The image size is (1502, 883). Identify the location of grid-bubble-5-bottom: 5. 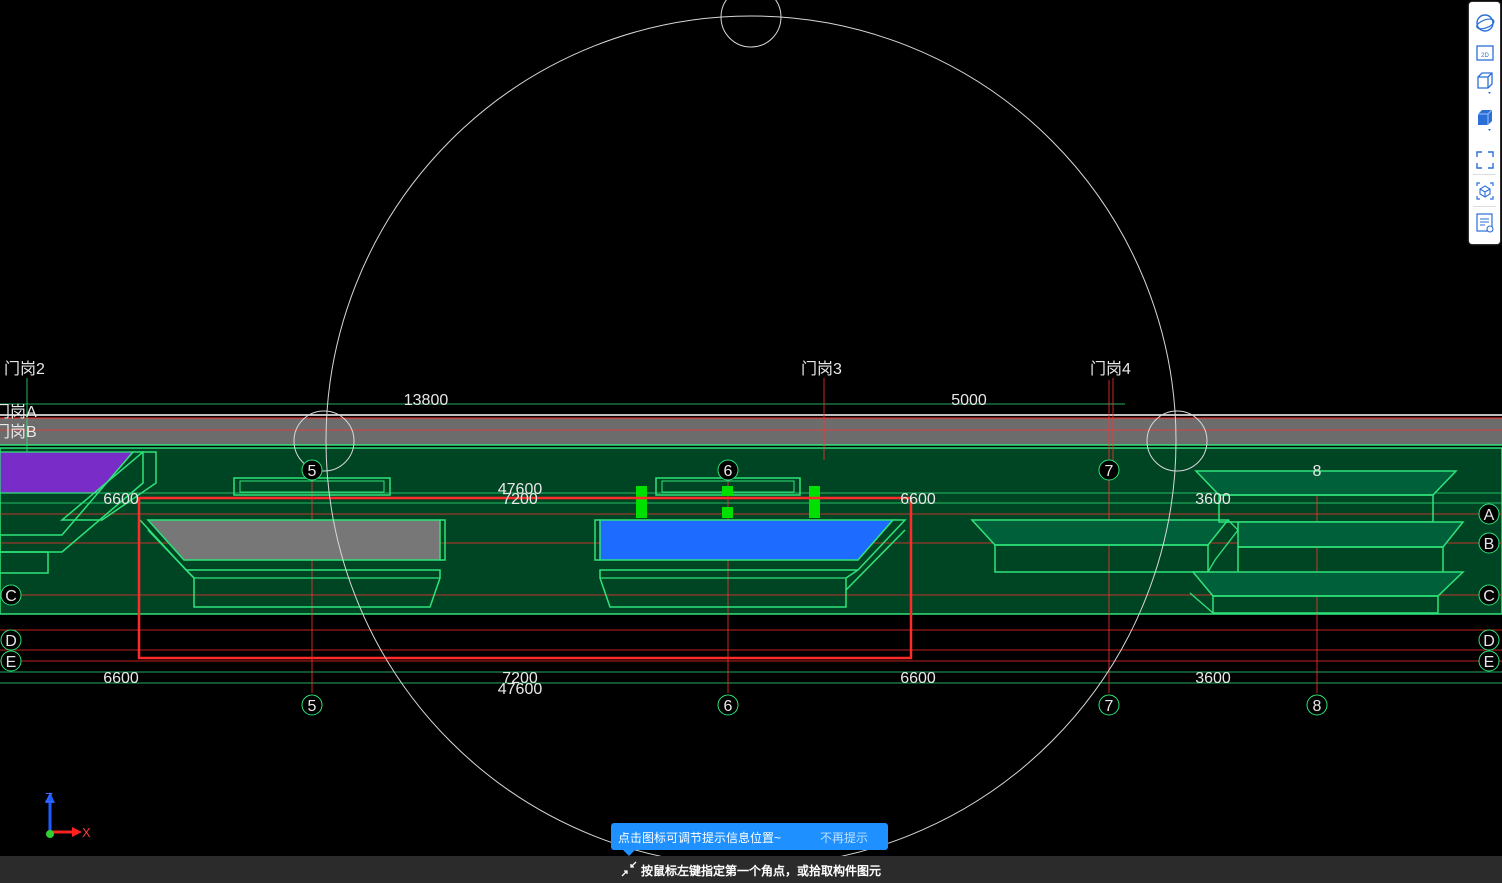
(312, 705).